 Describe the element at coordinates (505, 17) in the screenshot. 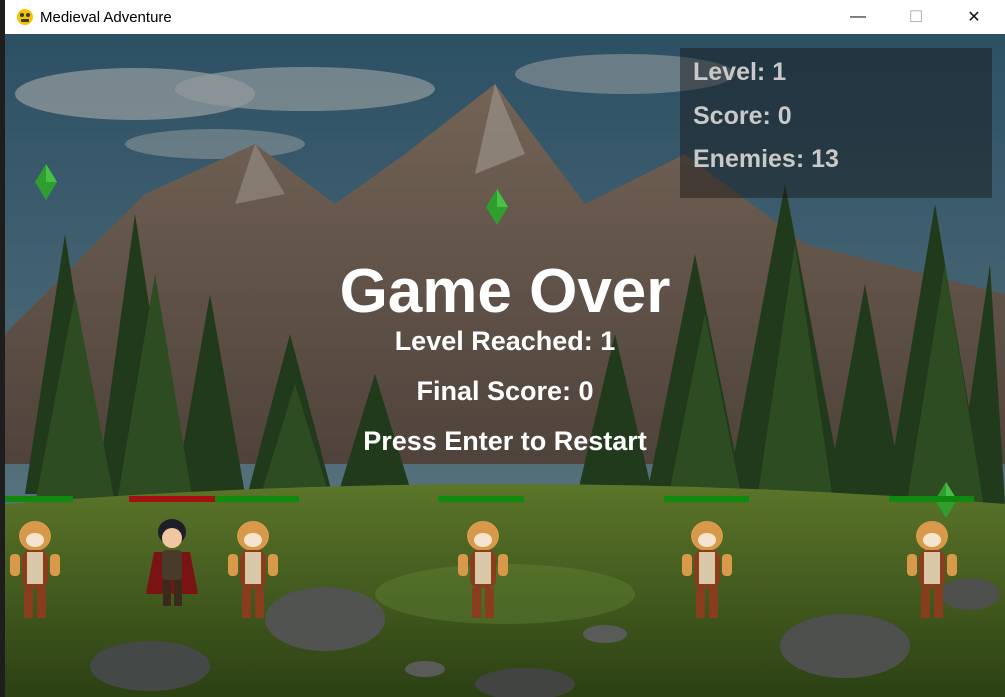

I see `title-bar: Medieval Adventure — ☐ ✕` at that location.